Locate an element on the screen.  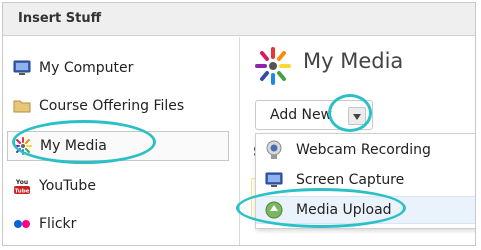
dialog-titlebar: Insert Stuff is located at coordinates (239, 19).